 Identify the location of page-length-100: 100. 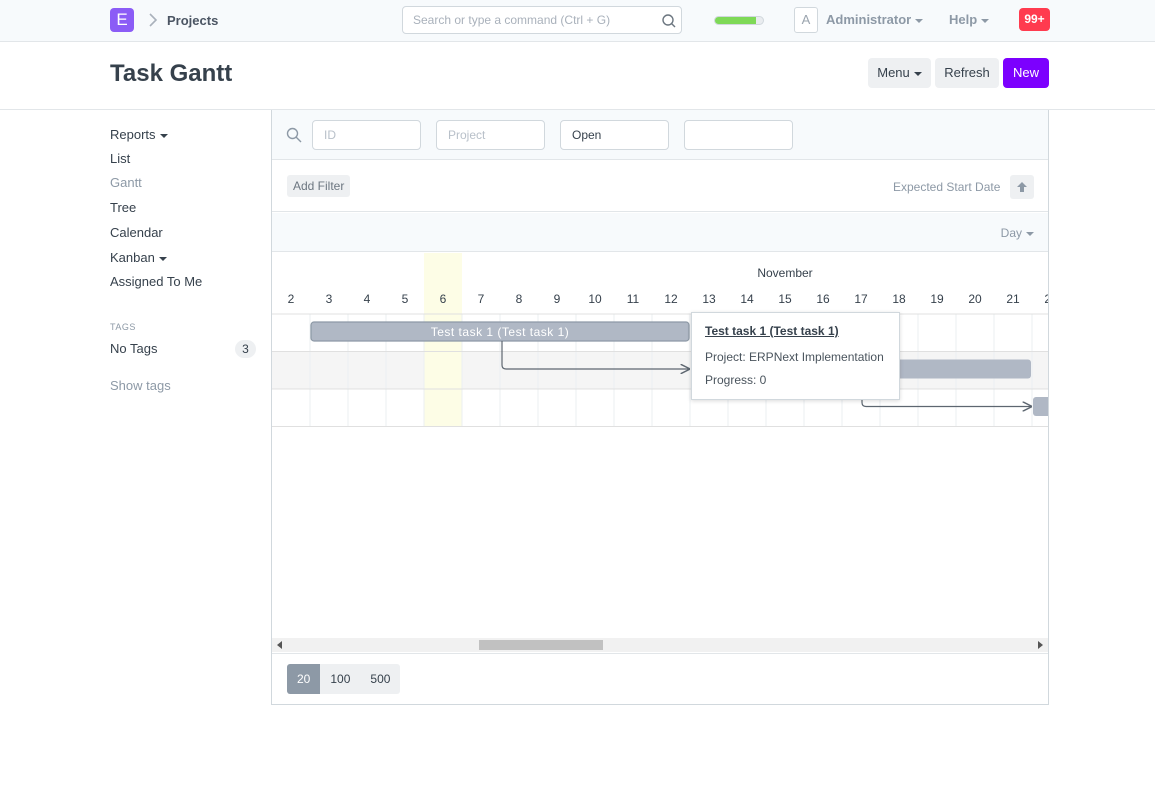
(340, 679).